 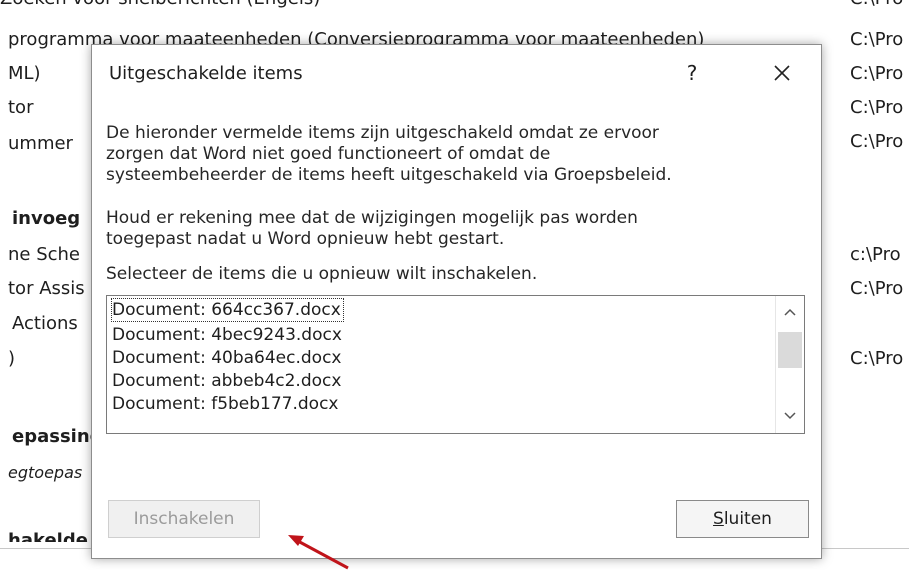 I want to click on help-button: ?, so click(x=692, y=73).